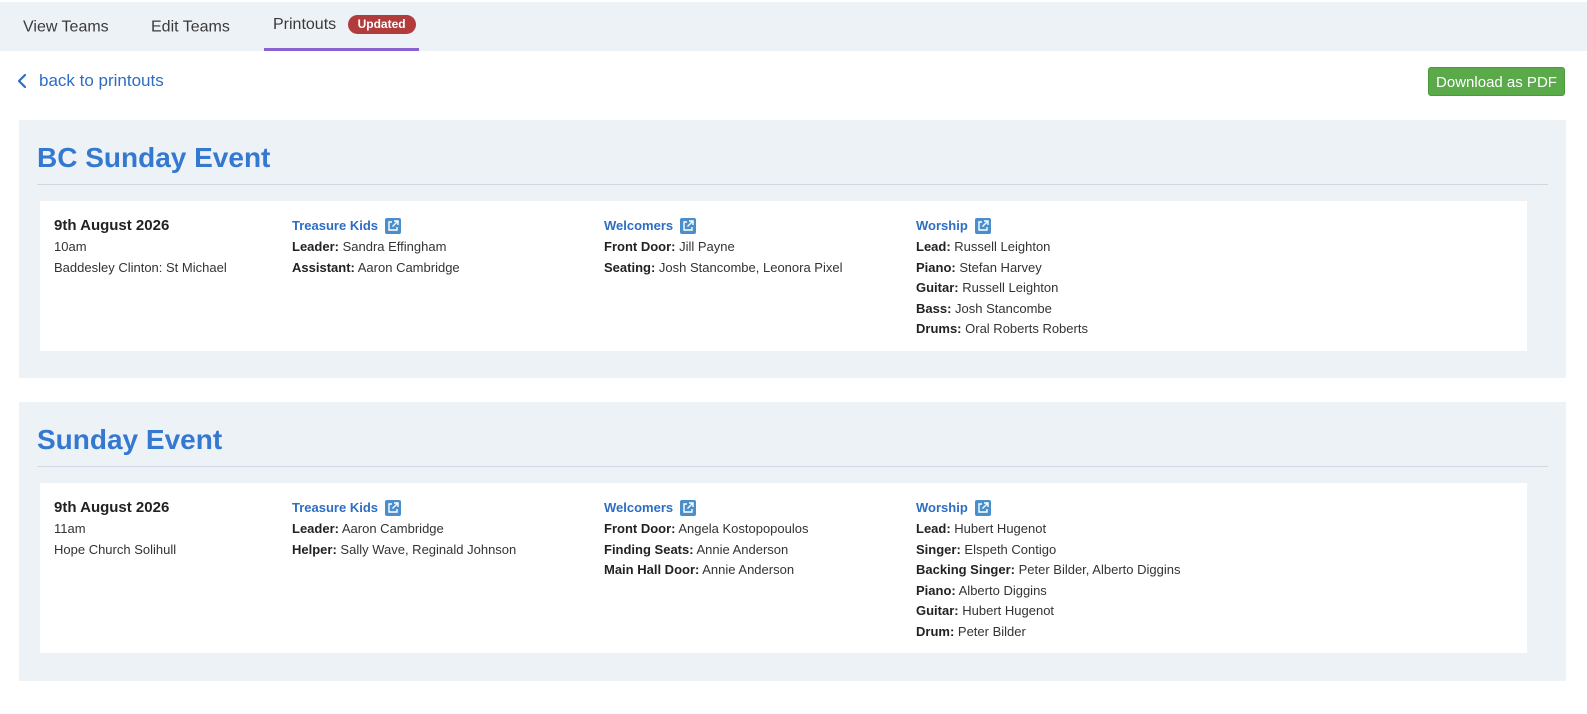 The height and width of the screenshot is (714, 1587). I want to click on role-row: Singer: Elspeth Contigo, so click(1048, 550).